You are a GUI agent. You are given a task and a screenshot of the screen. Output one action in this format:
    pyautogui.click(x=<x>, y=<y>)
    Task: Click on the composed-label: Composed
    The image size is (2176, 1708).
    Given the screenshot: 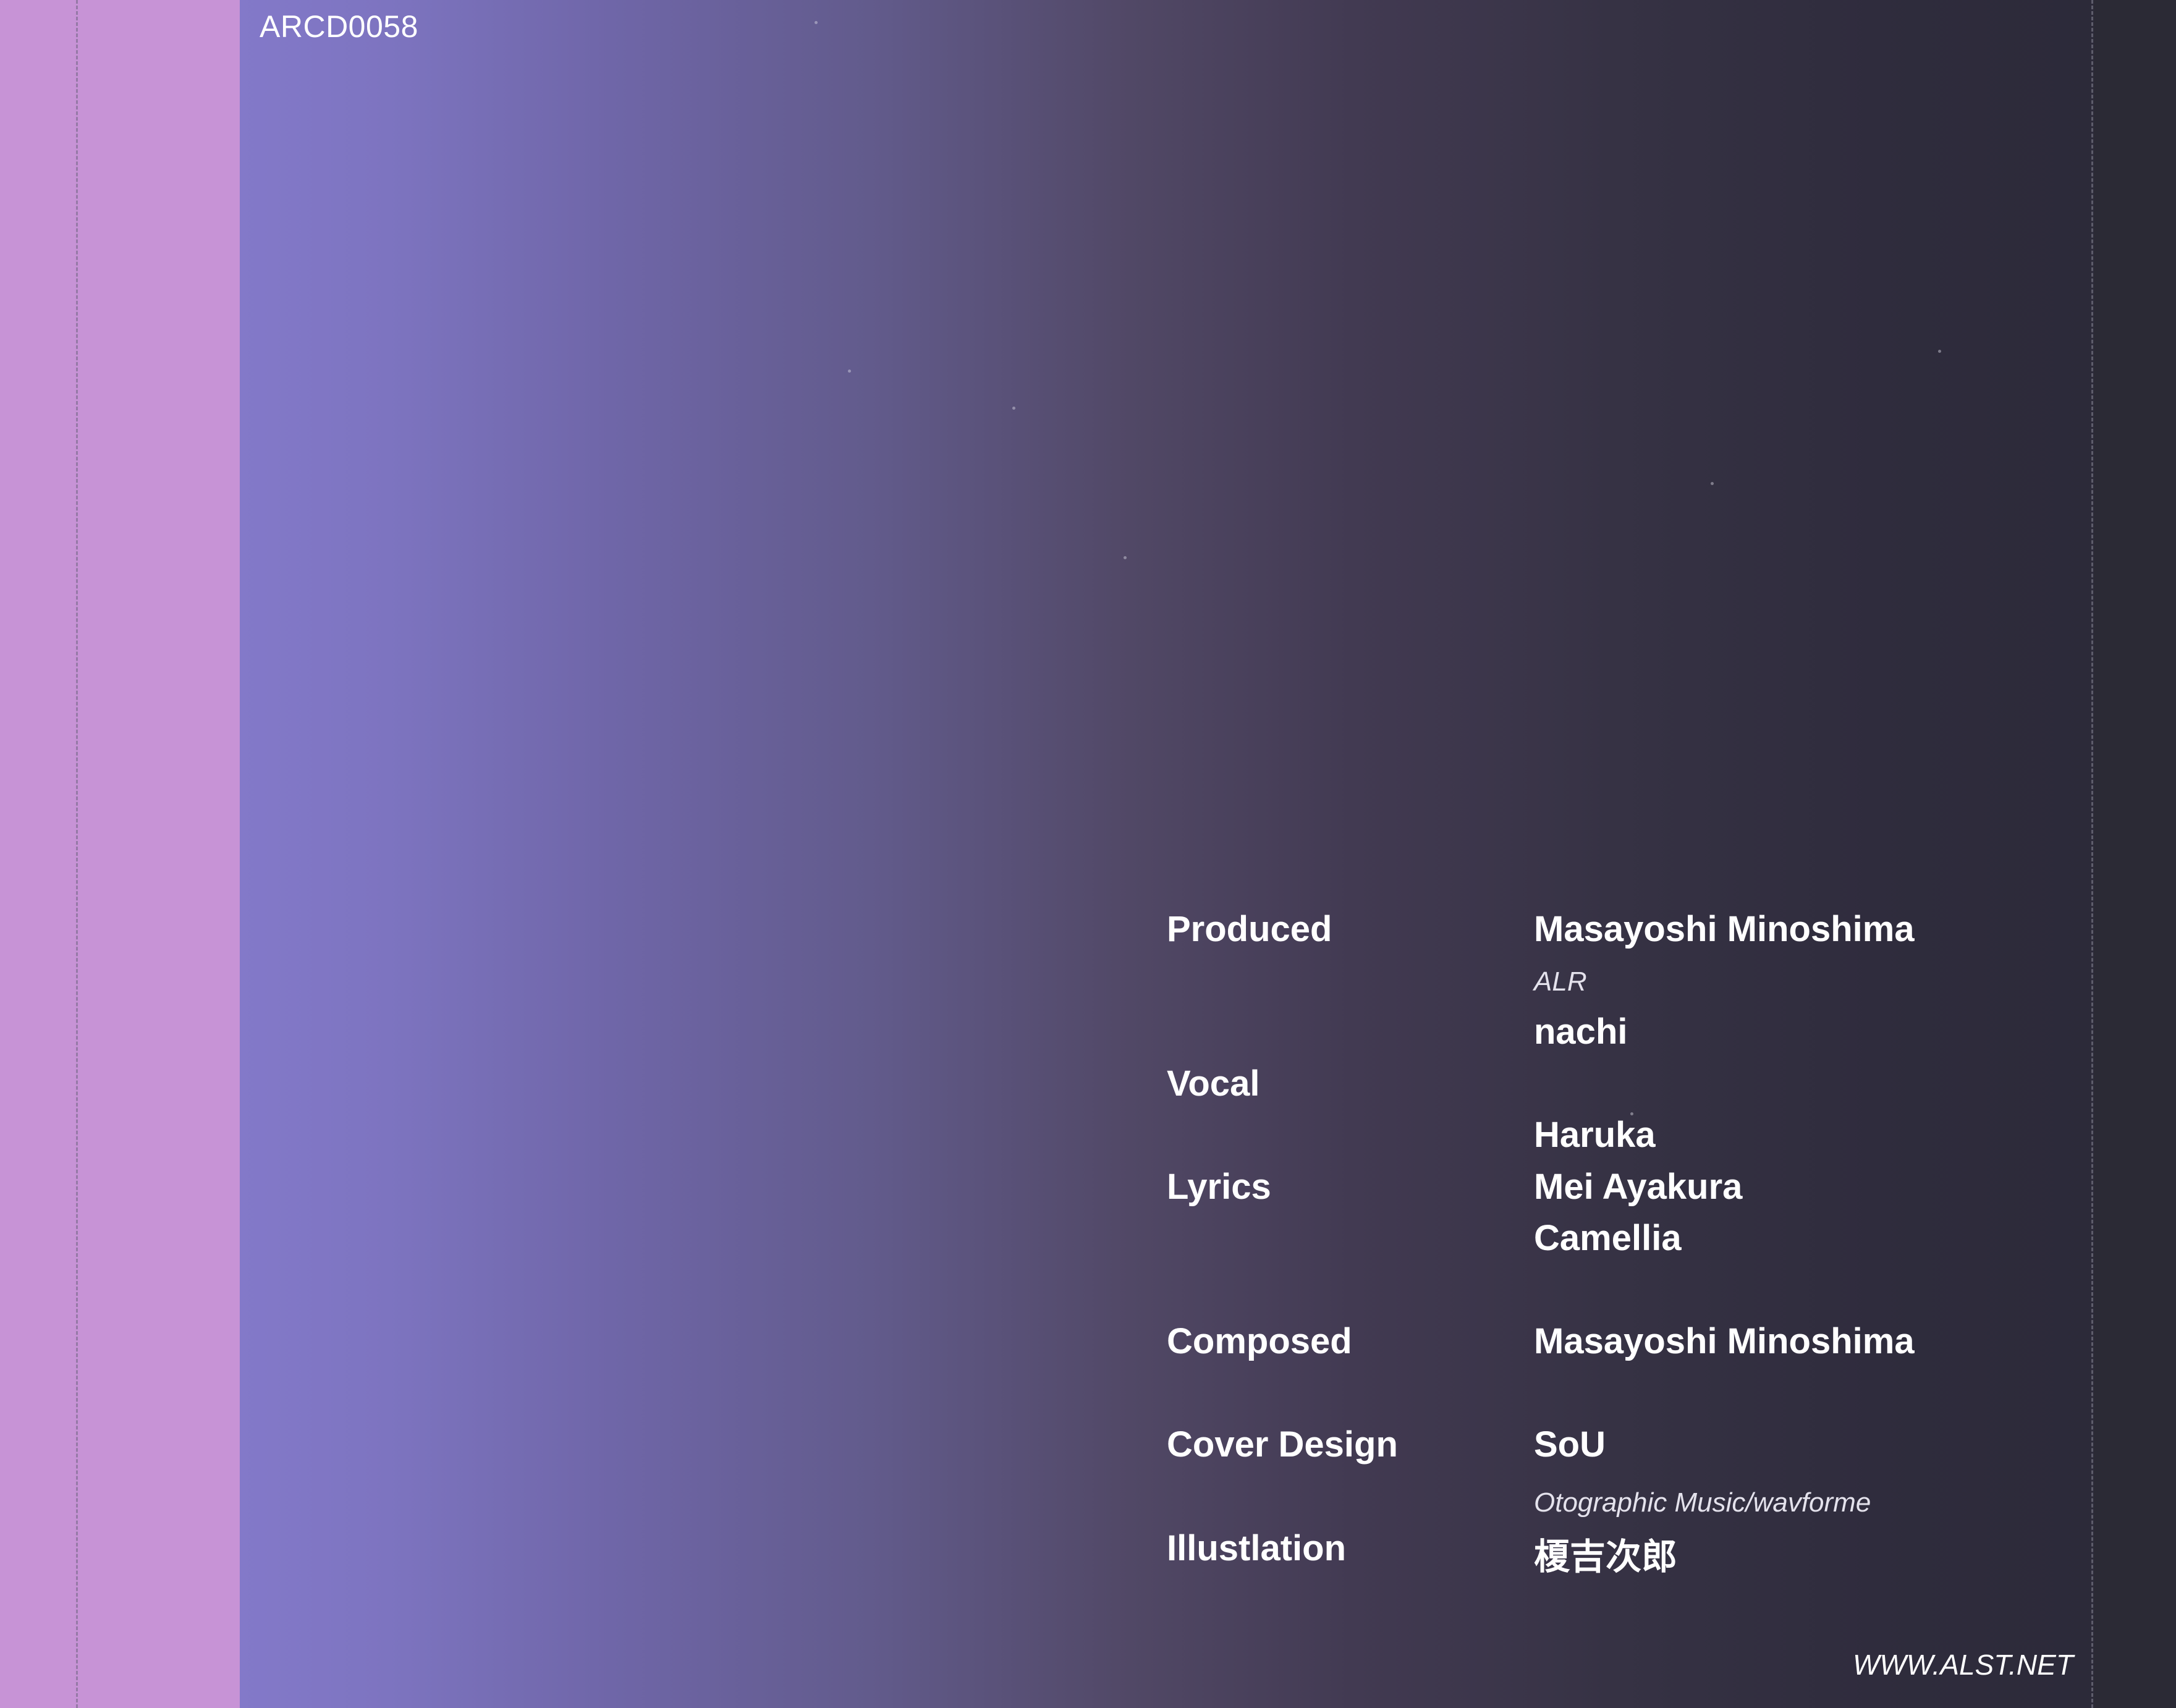 What is the action you would take?
    pyautogui.click(x=1259, y=1341)
    